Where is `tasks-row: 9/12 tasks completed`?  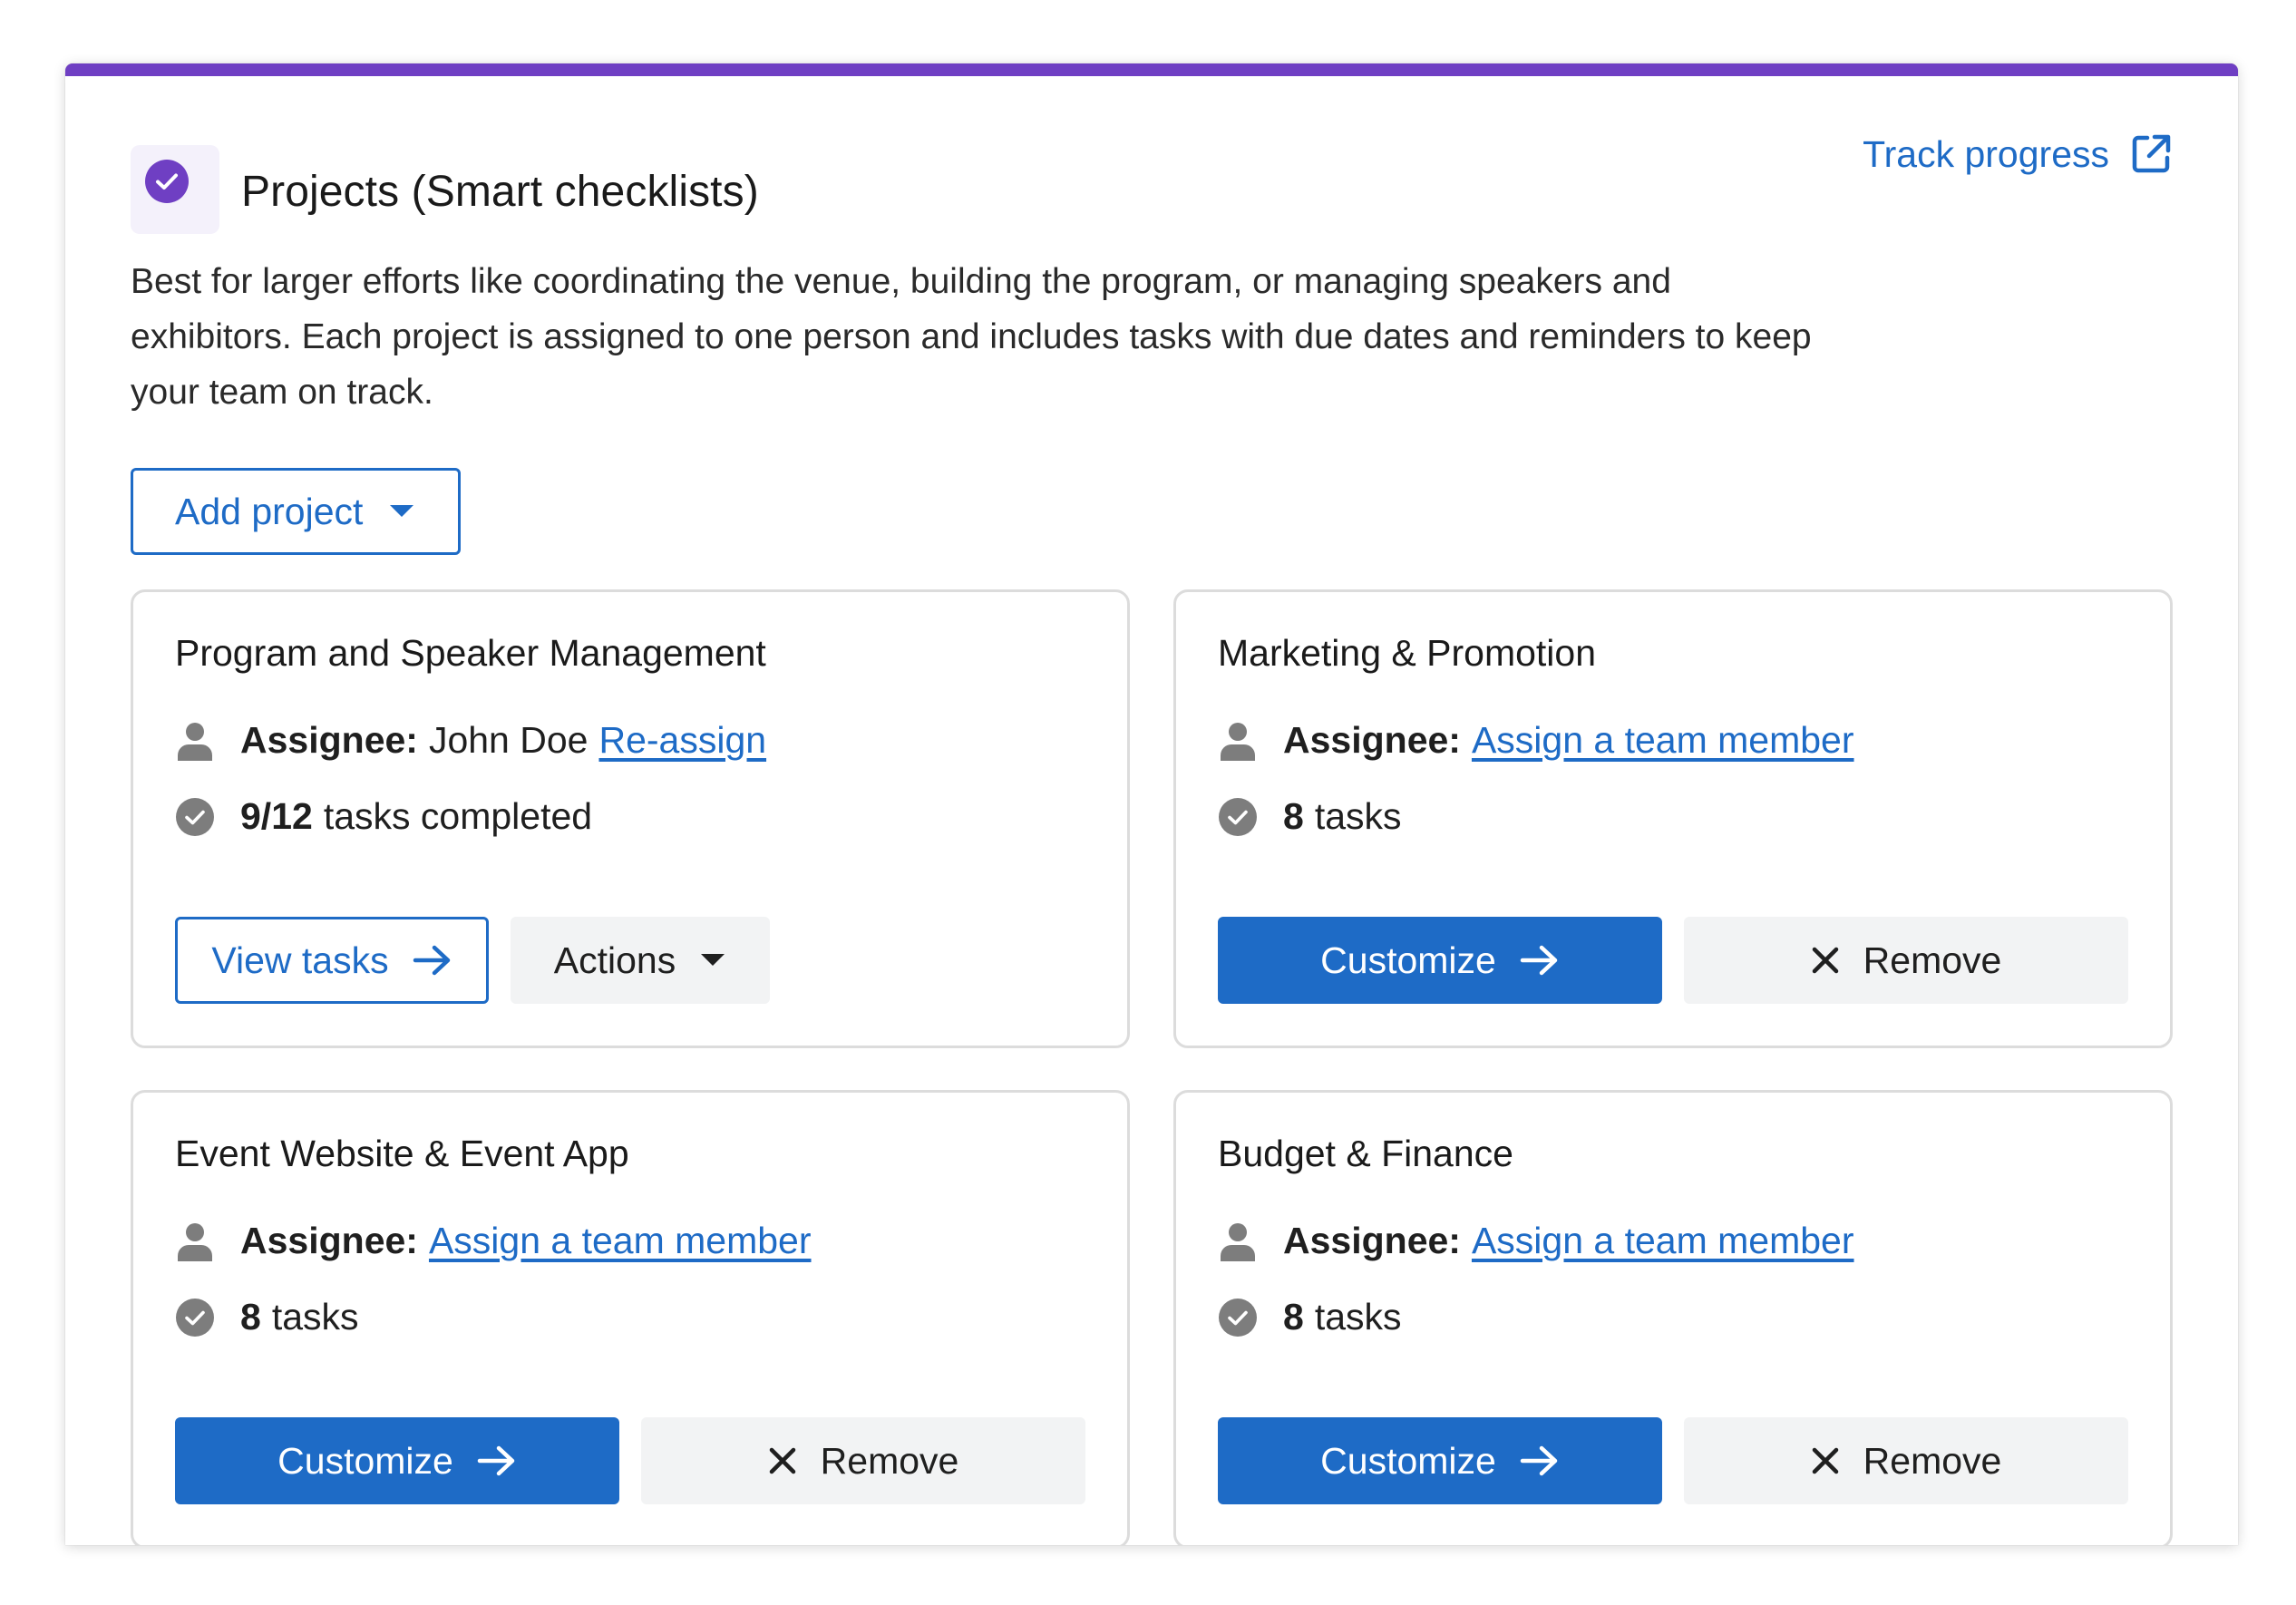 tasks-row: 9/12 tasks completed is located at coordinates (383, 816).